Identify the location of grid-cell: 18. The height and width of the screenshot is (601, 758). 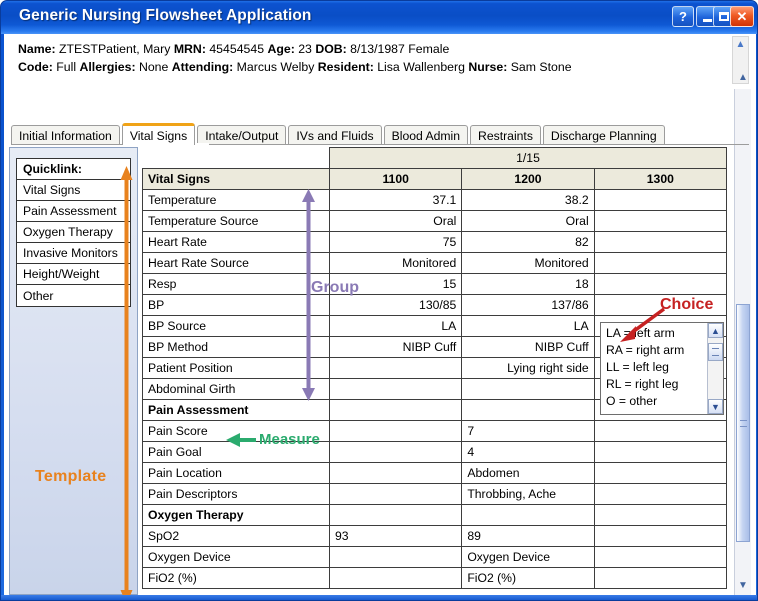
(528, 284).